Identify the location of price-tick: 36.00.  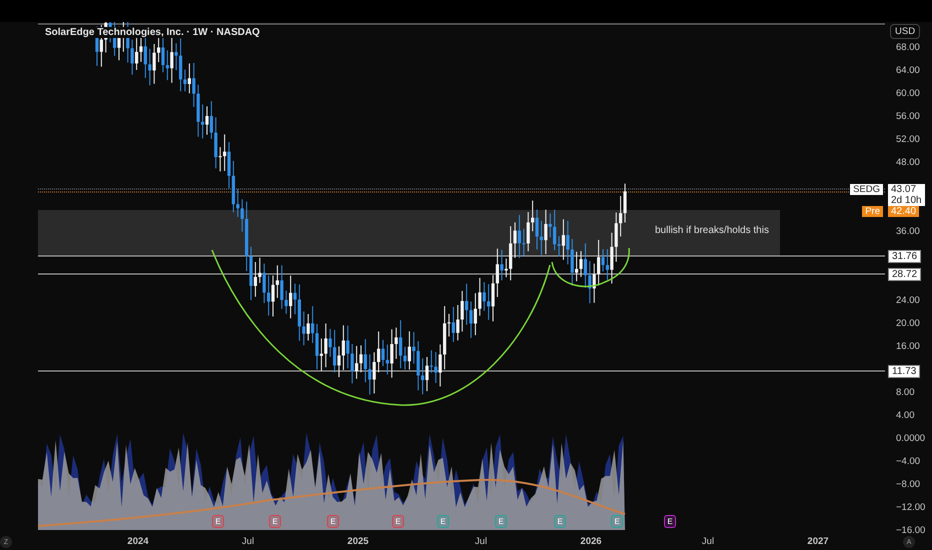
(908, 231).